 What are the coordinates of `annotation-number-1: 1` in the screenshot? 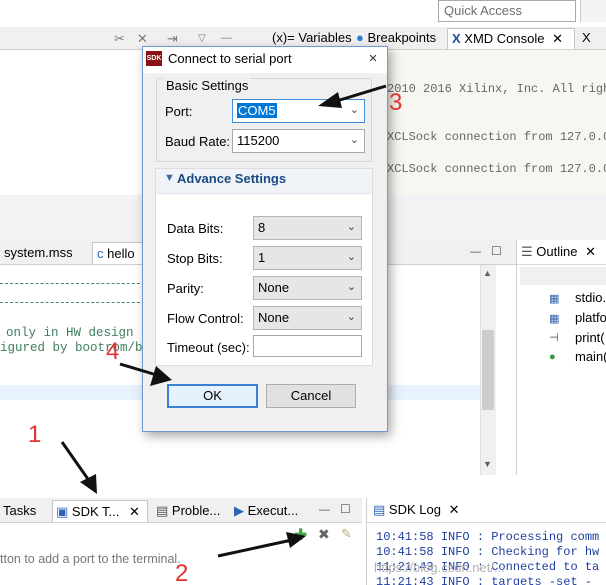 It's located at (35, 434).